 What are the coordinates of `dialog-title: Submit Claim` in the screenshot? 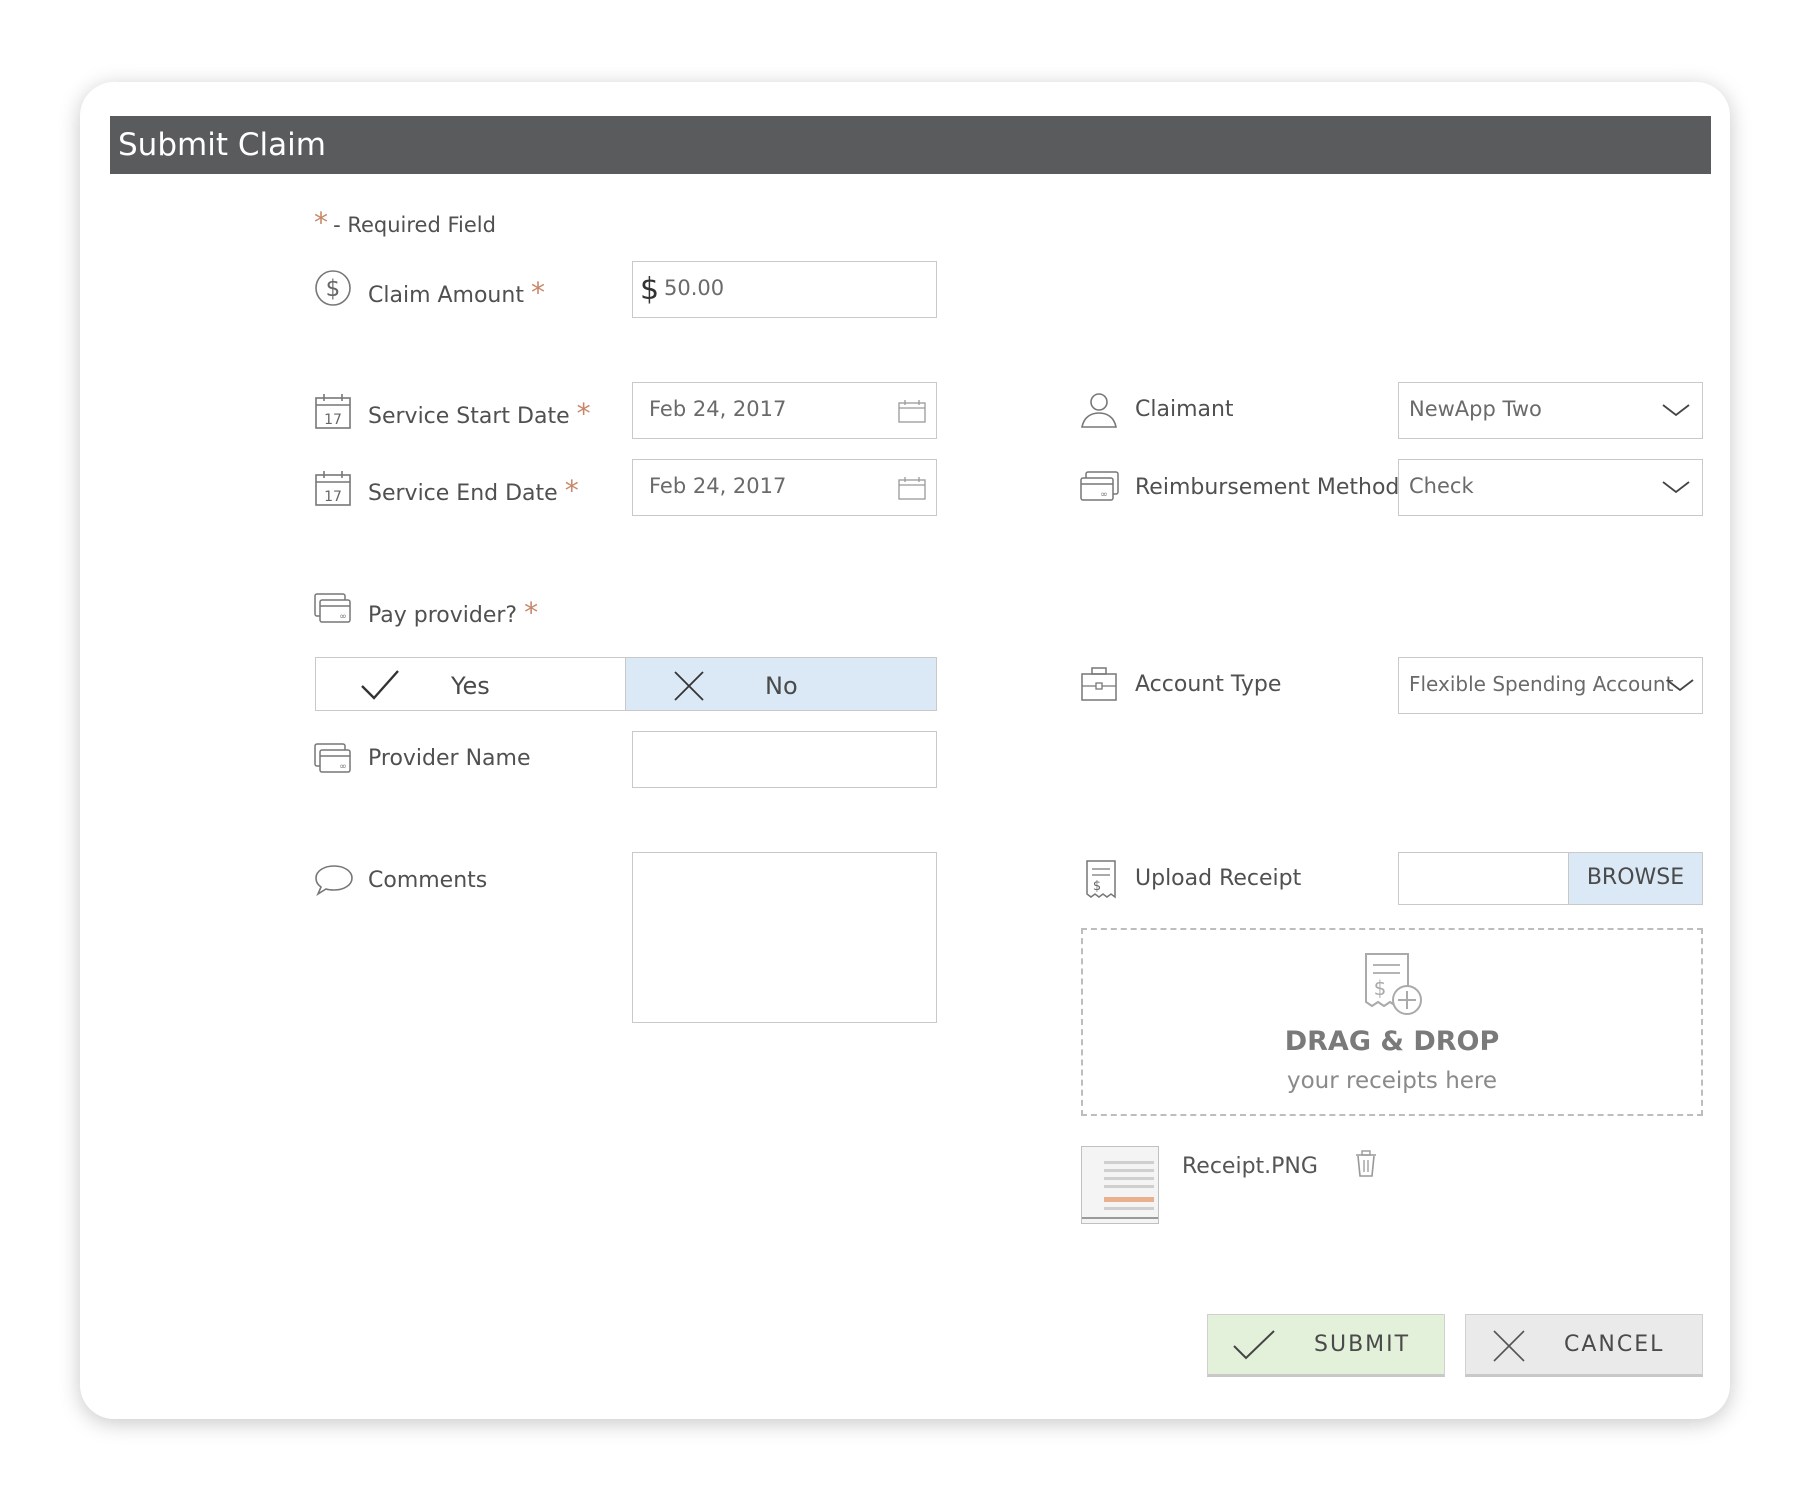 It's located at (910, 145).